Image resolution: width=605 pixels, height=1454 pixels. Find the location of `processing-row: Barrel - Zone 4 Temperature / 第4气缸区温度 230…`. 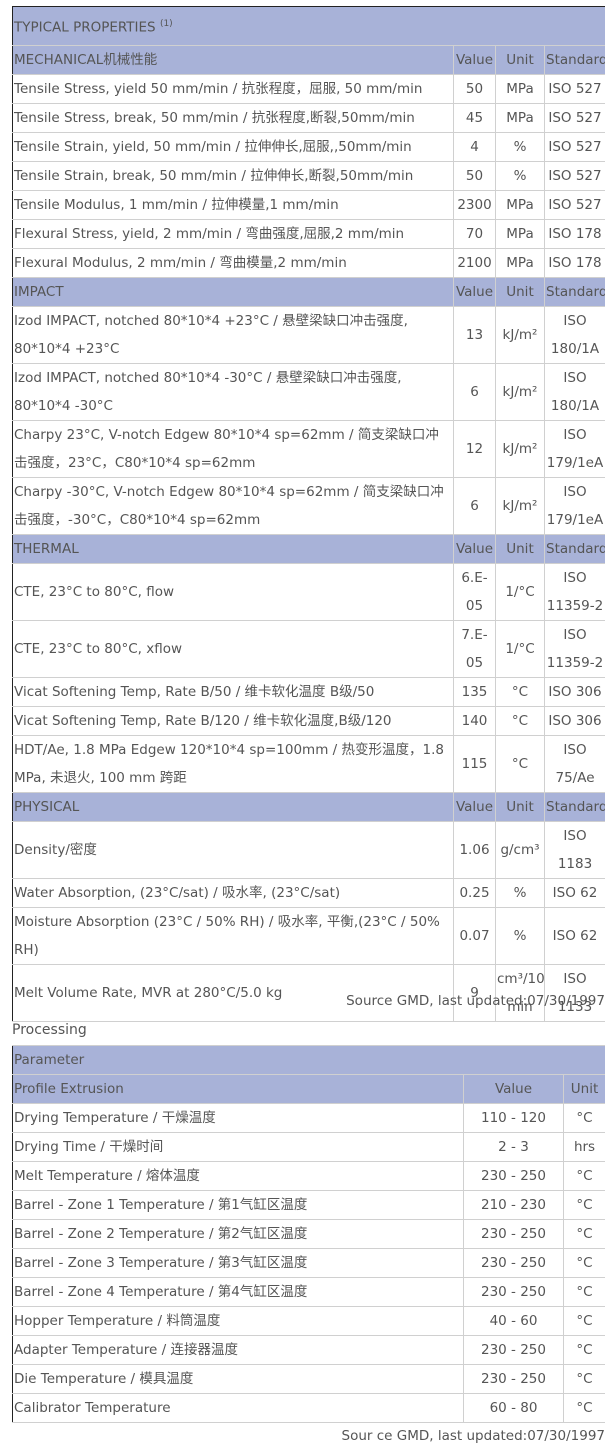

processing-row: Barrel - Zone 4 Temperature / 第4气缸区温度 230… is located at coordinates (308, 1292).